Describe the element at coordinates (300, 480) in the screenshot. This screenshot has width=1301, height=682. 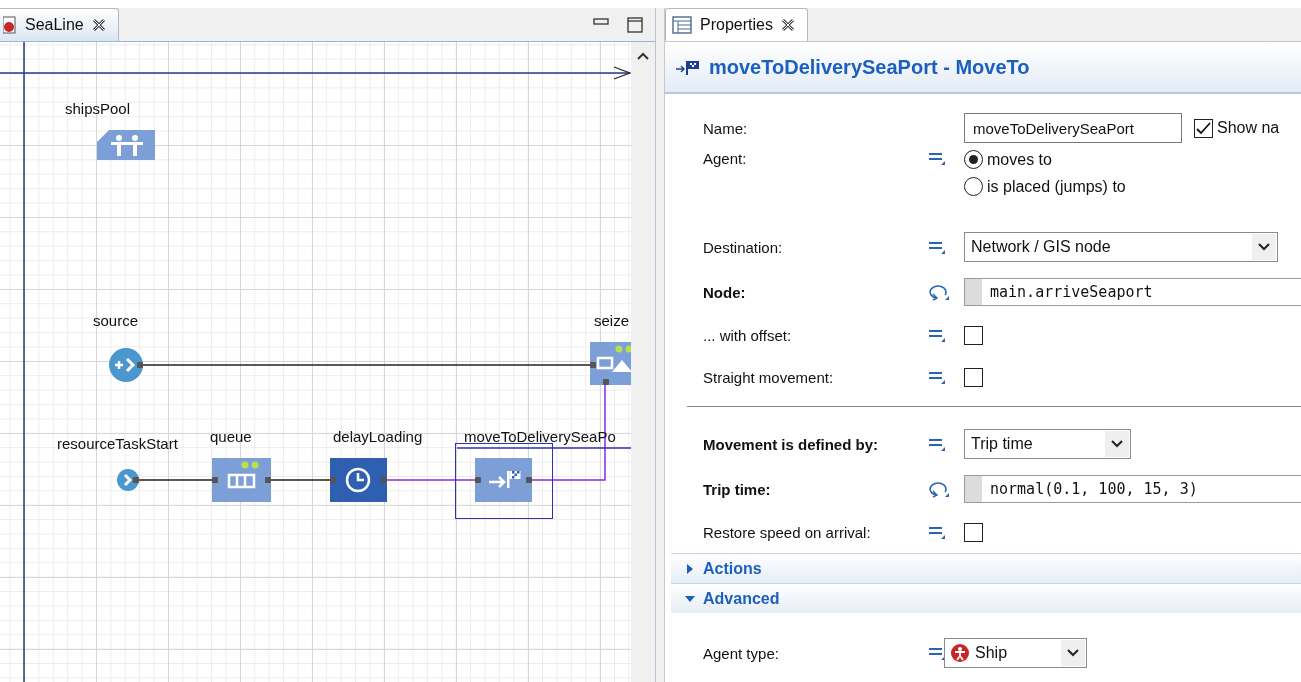
I see `connector-line` at that location.